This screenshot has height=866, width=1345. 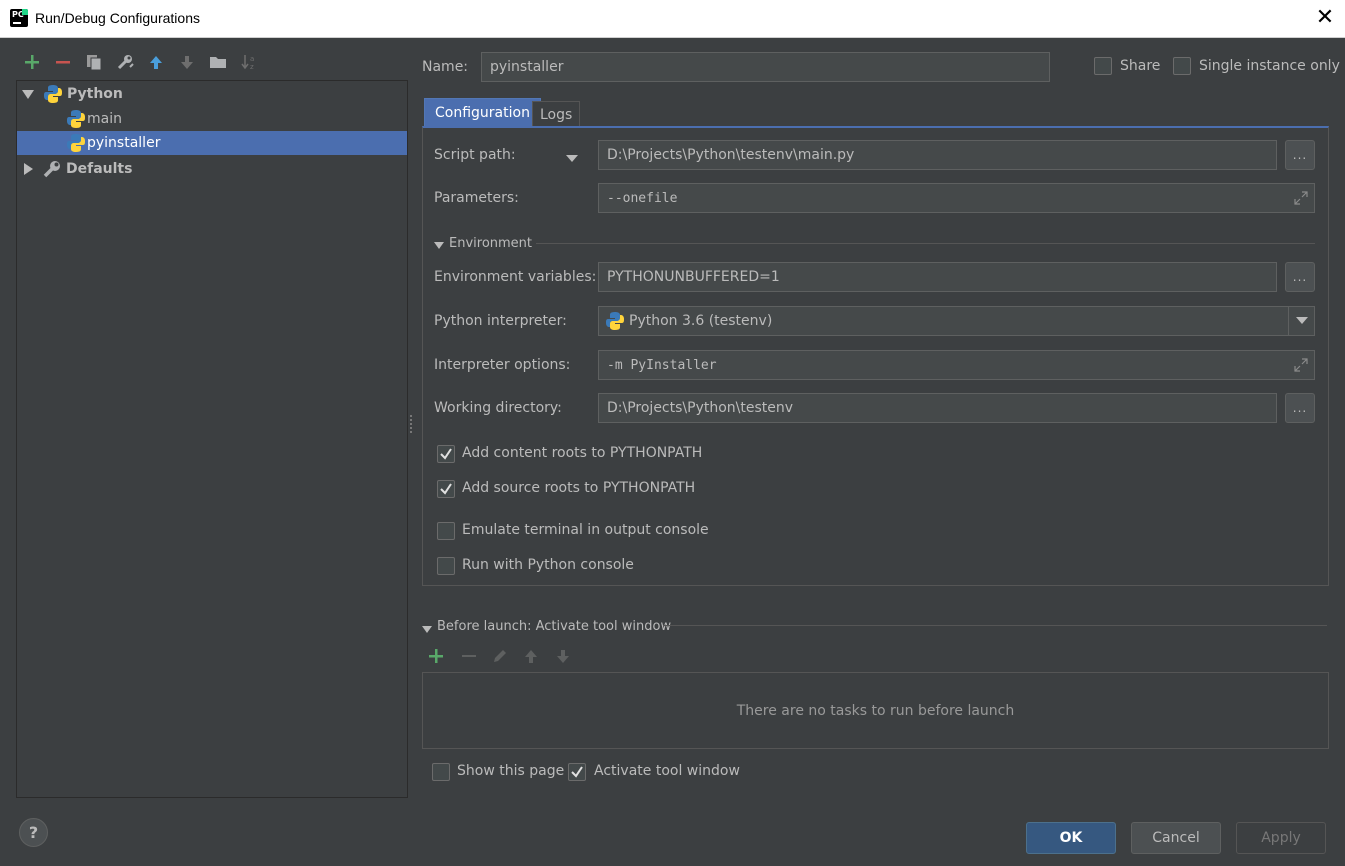 I want to click on name-label: Name:, so click(x=445, y=67).